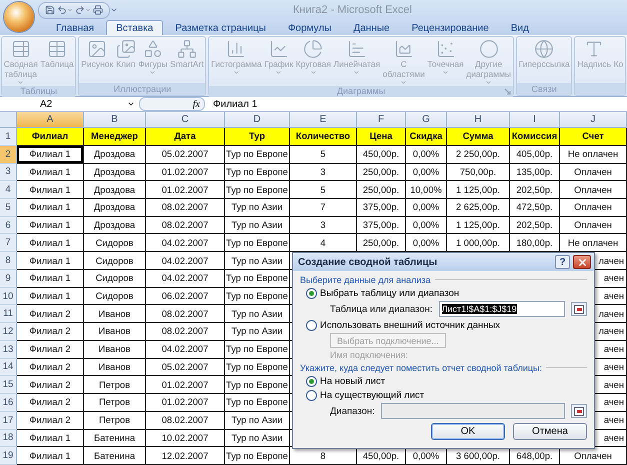  What do you see at coordinates (352, 411) in the screenshot?
I see `field-label: Диапазон:` at bounding box center [352, 411].